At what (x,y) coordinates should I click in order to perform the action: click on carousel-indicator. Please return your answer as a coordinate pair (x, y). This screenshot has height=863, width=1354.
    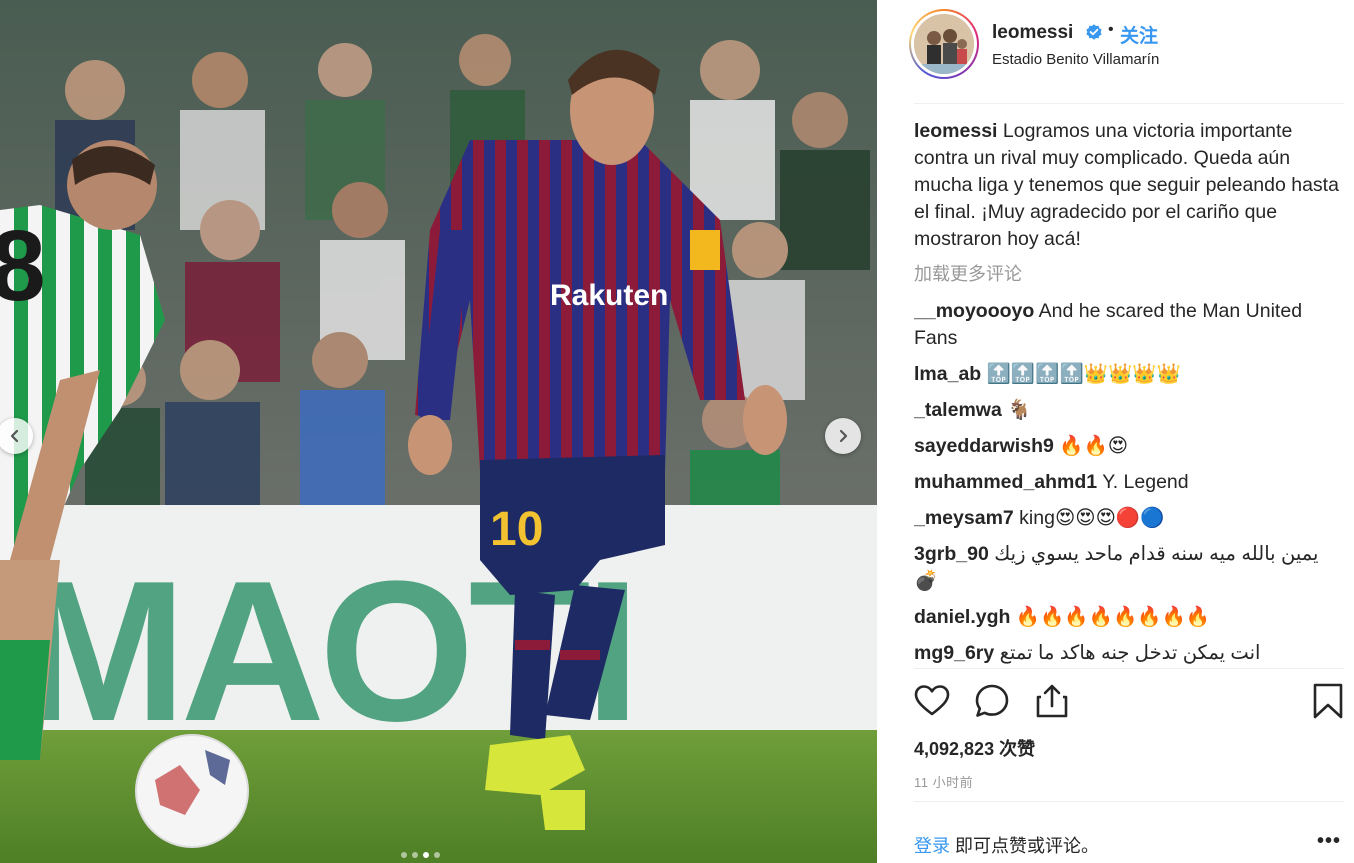
    Looking at the image, I should click on (420, 855).